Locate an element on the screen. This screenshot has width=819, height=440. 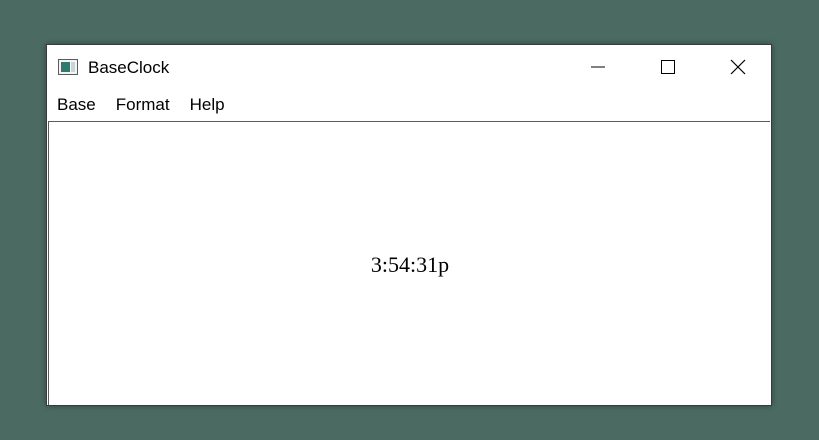
close-button is located at coordinates (738, 67).